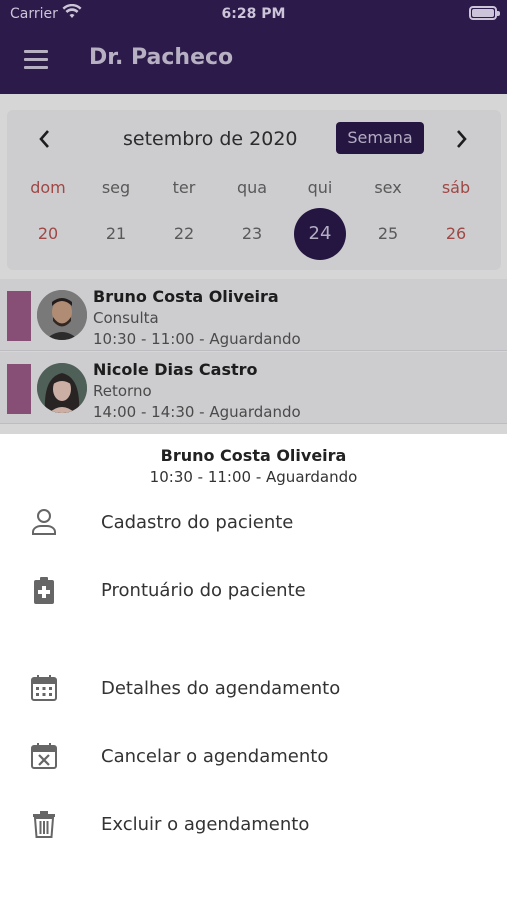 This screenshot has width=507, height=900. Describe the element at coordinates (205, 824) in the screenshot. I see `action-label: Excluir o agendamento` at that location.